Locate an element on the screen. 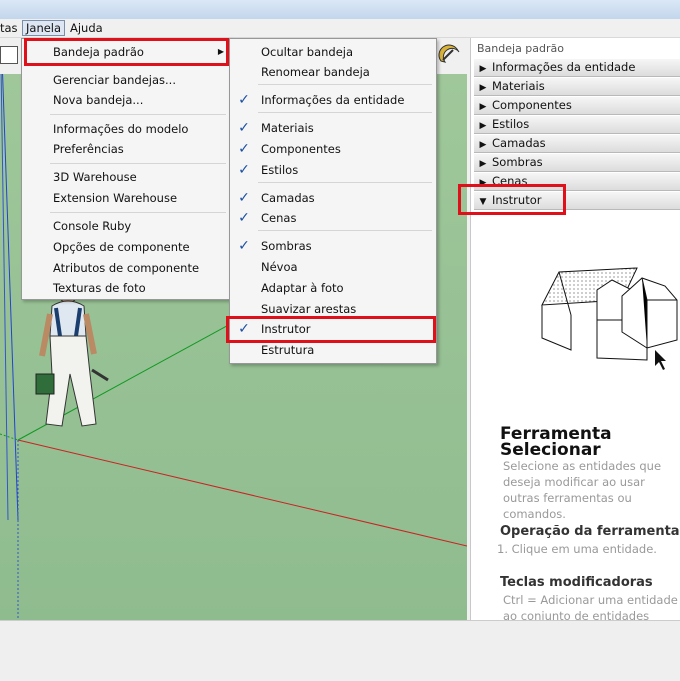 Image resolution: width=680 pixels, height=681 pixels. submenu-item-label: Estilos is located at coordinates (280, 170).